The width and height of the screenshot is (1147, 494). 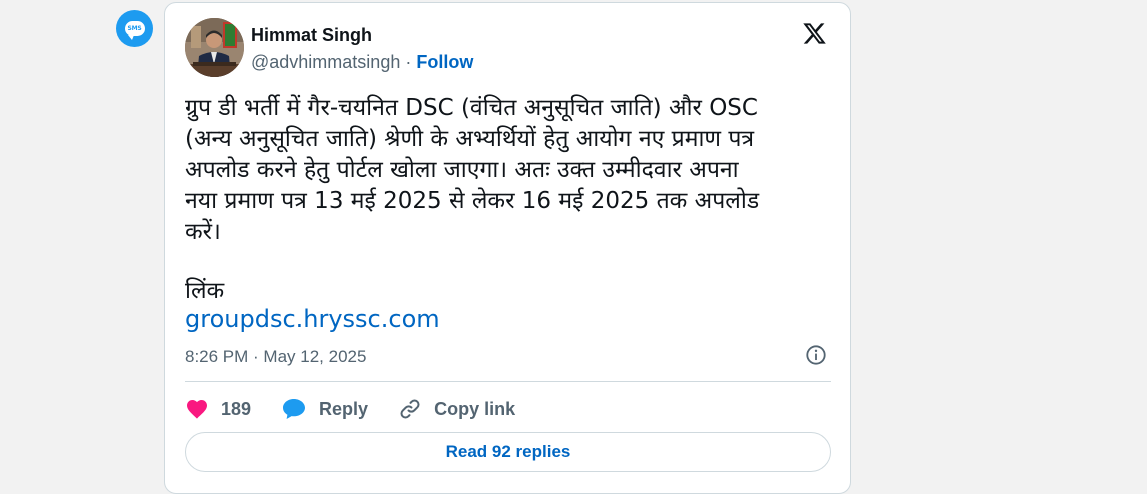 I want to click on author-name: Himmat Singh, so click(x=311, y=35).